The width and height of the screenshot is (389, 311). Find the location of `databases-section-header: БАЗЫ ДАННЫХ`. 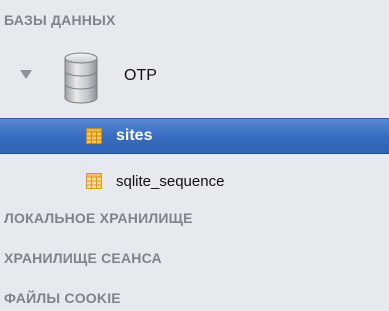

databases-section-header: БАЗЫ ДАННЫХ is located at coordinates (60, 20).